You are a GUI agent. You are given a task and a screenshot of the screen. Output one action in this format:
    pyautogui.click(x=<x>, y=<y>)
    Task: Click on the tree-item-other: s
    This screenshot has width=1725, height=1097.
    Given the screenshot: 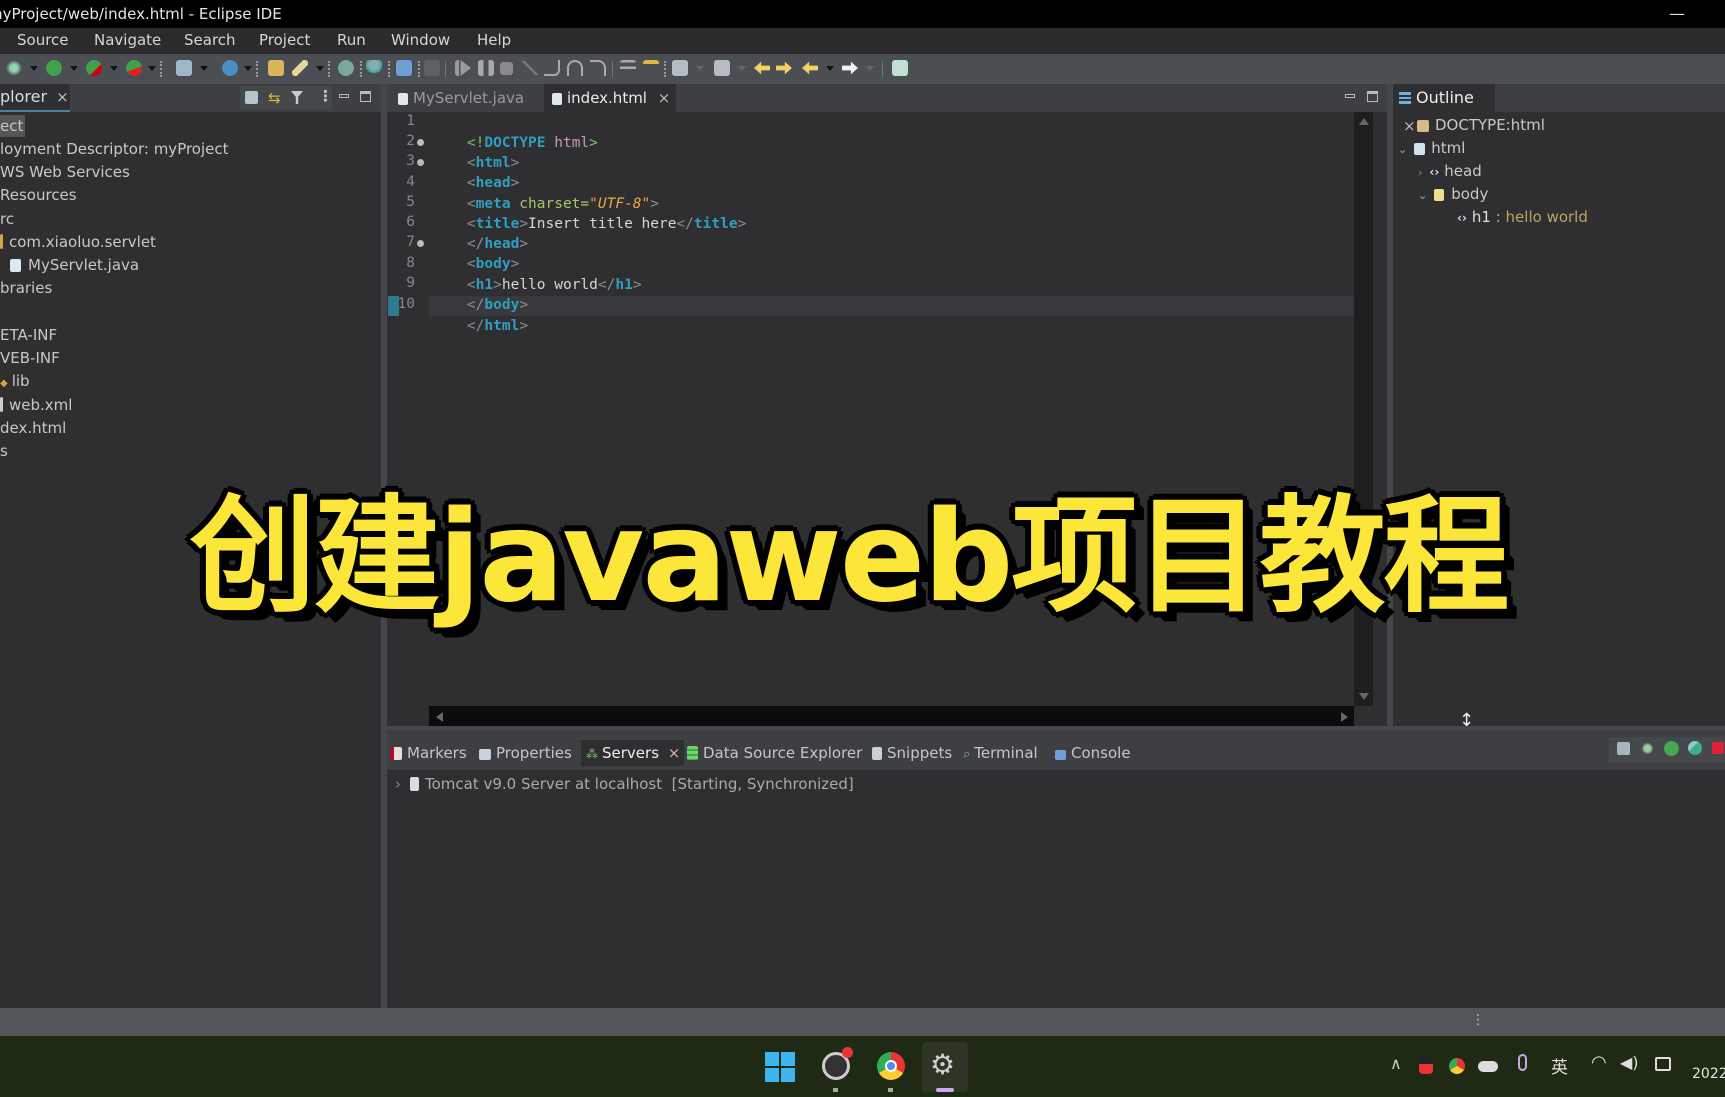 What is the action you would take?
    pyautogui.click(x=4, y=451)
    